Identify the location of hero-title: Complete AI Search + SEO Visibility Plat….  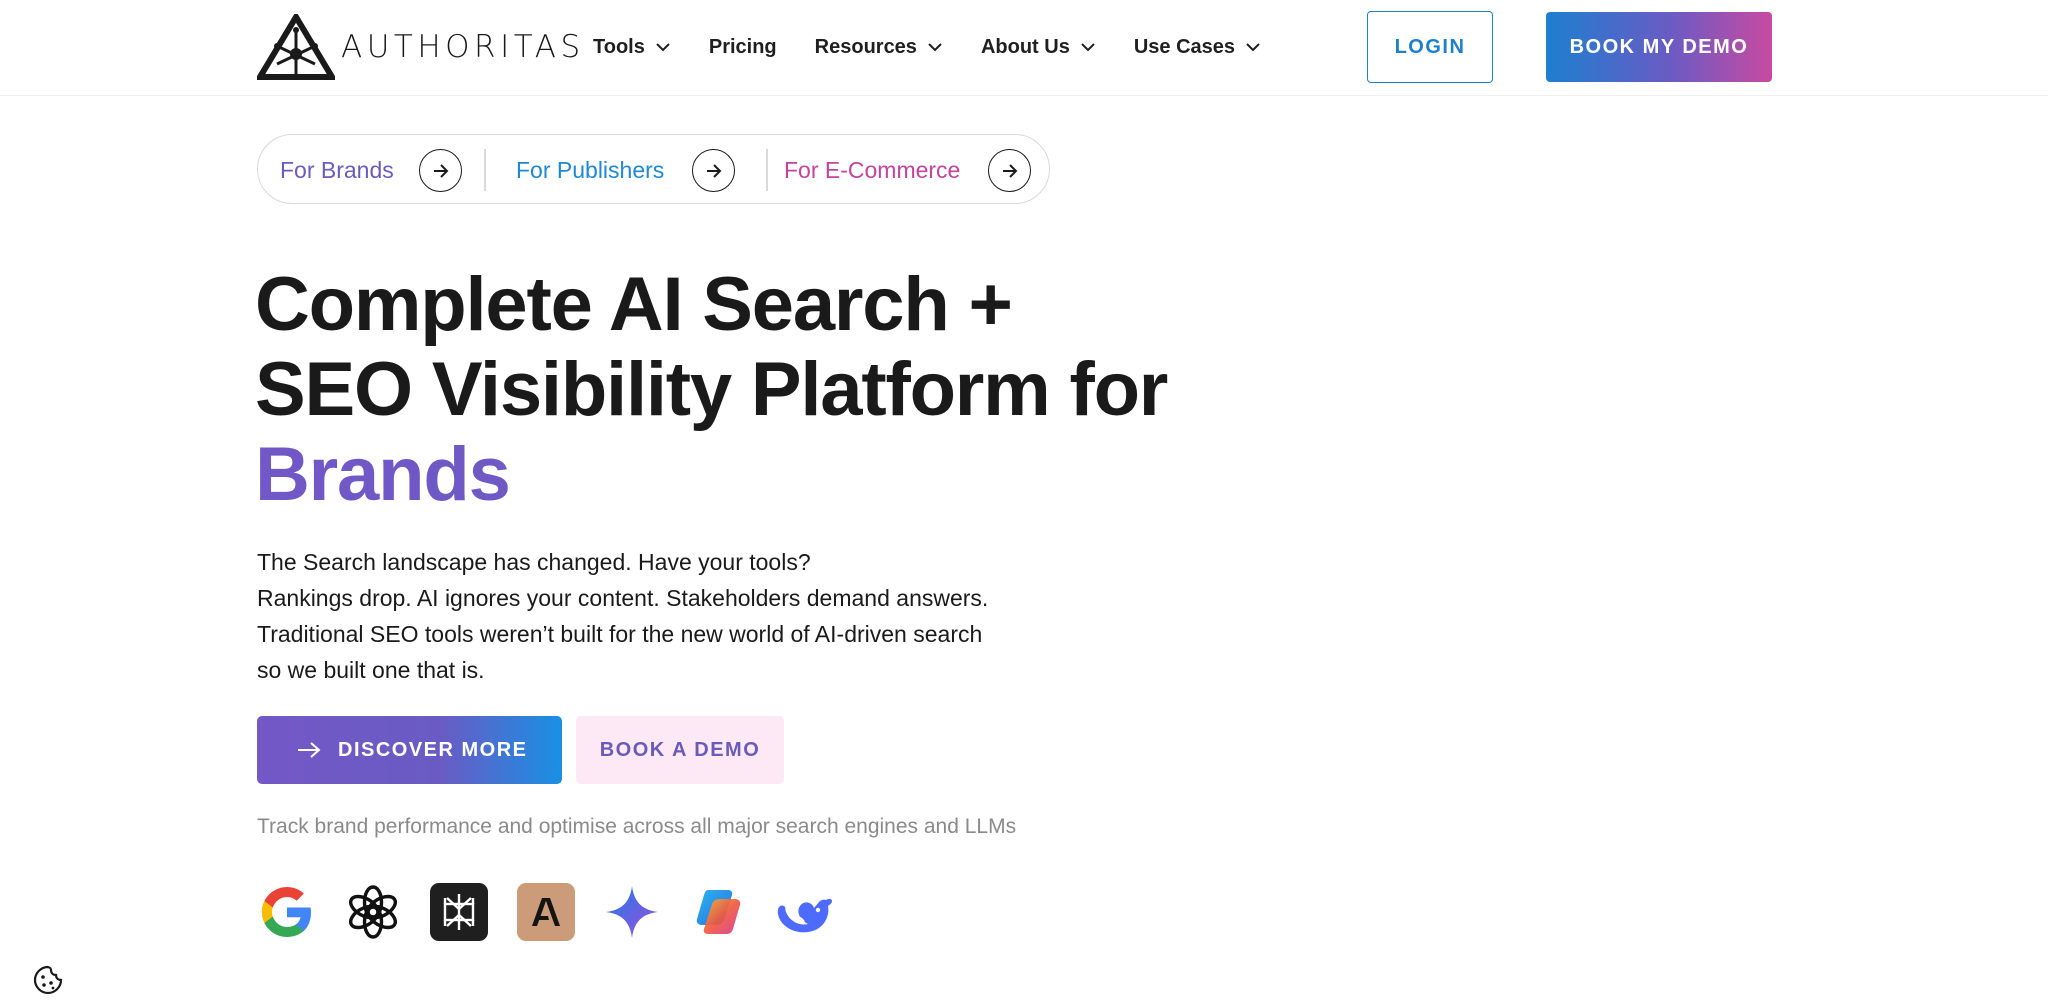
(755, 389).